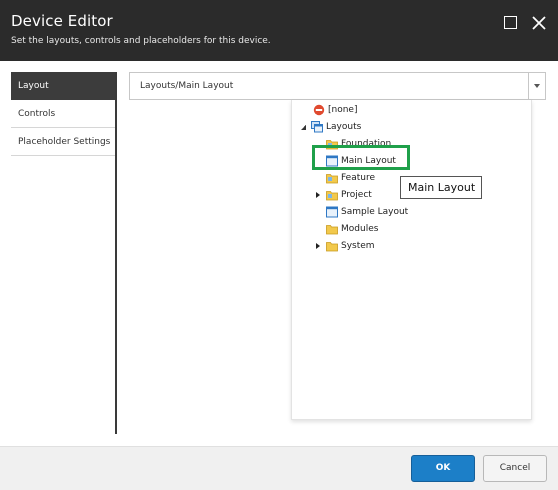 This screenshot has height=490, width=558. What do you see at coordinates (360, 229) in the screenshot?
I see `tree-item-label: Modules` at bounding box center [360, 229].